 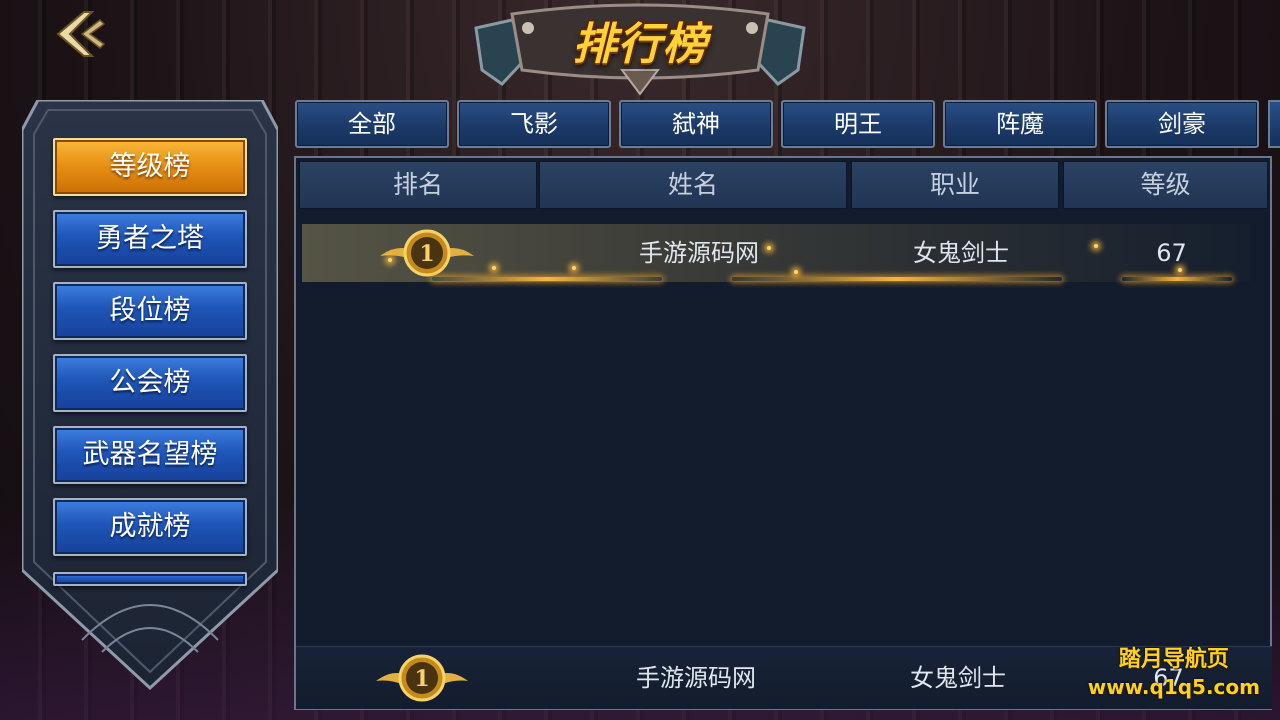 I want to click on table-row: 1 手游源码网 女鬼剑士 67, so click(x=776, y=253).